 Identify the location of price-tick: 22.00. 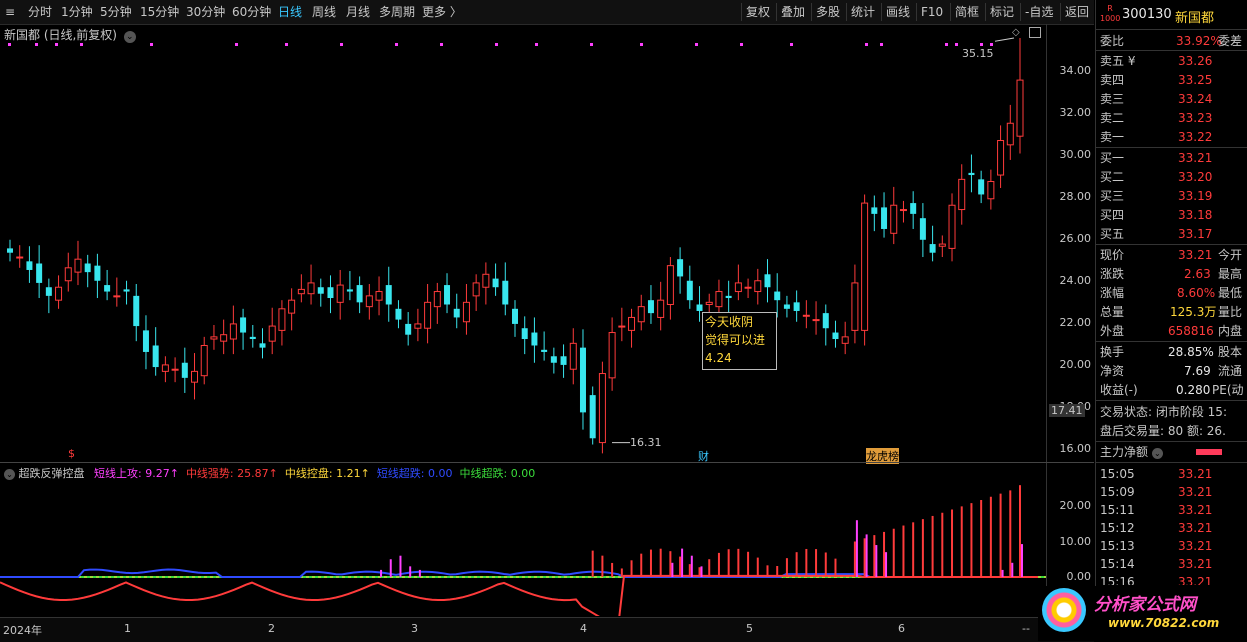
(1075, 322).